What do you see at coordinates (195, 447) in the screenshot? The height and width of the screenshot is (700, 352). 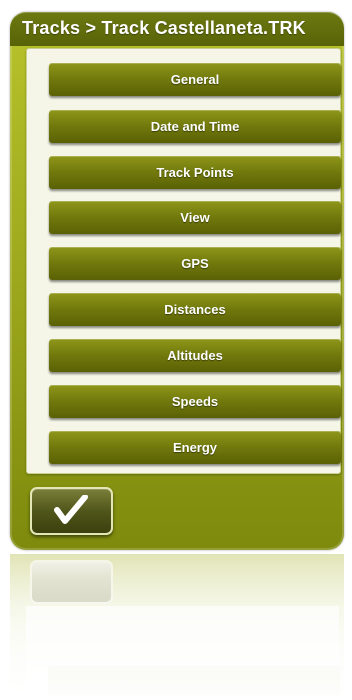 I see `energy-button: Energy` at bounding box center [195, 447].